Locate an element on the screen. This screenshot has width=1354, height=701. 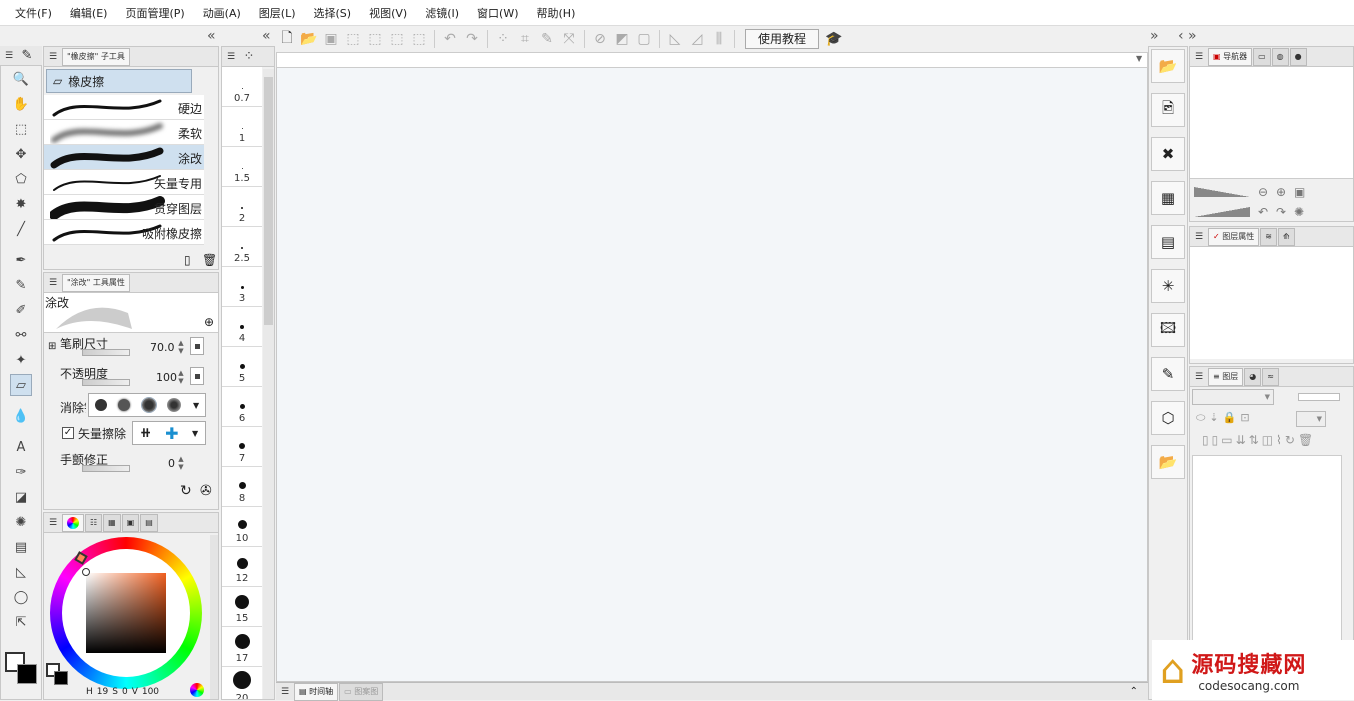
pen-tool-icon: ✒ is located at coordinates (21, 260).